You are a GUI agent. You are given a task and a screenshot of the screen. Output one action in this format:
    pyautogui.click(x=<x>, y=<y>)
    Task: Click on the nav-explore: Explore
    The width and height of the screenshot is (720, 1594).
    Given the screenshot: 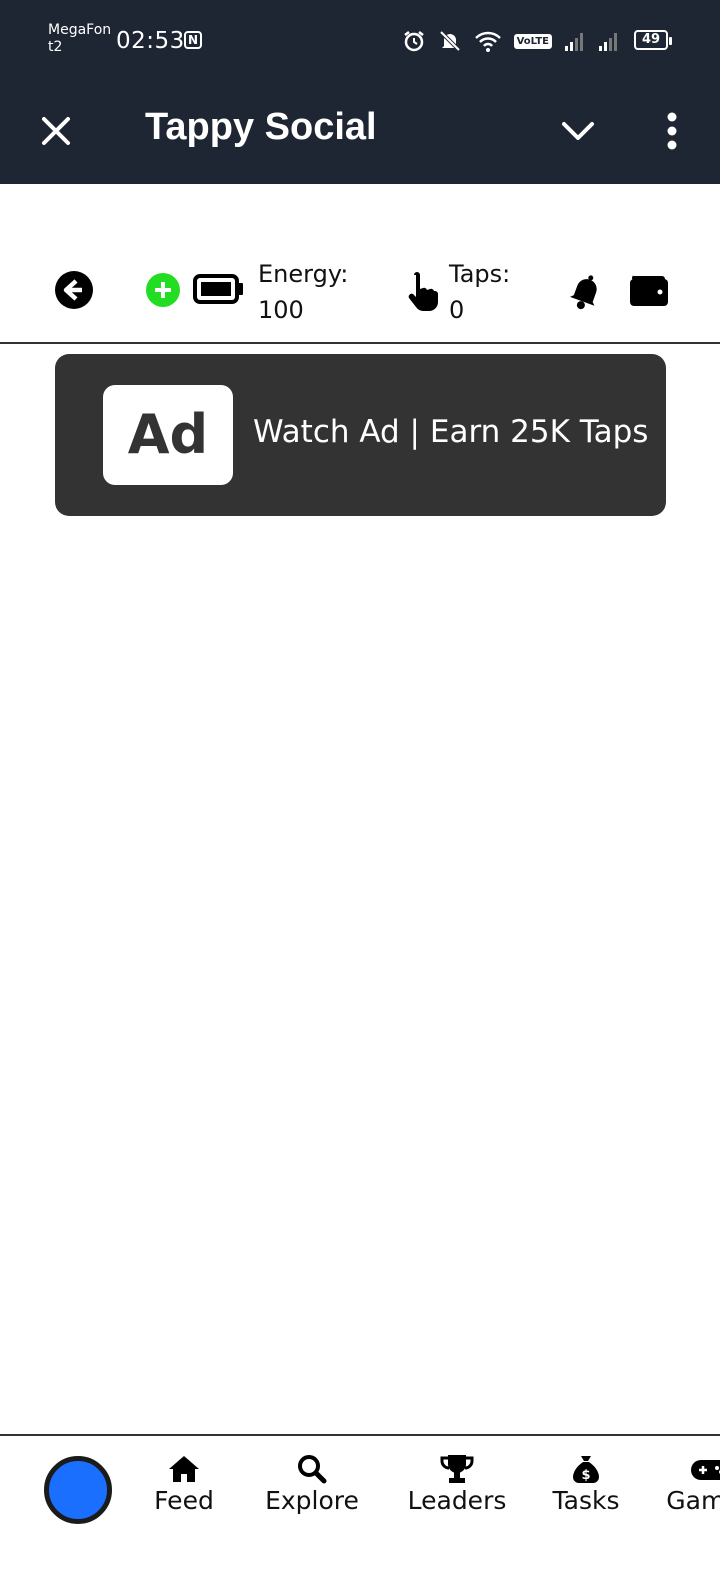 What is the action you would take?
    pyautogui.click(x=312, y=1486)
    